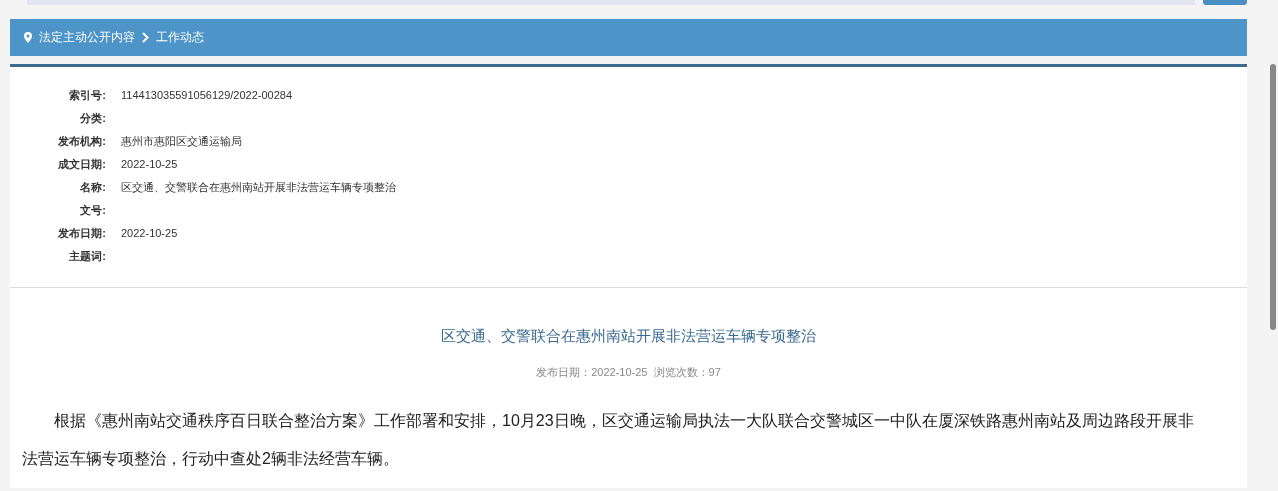  I want to click on scrollbar-thumb, so click(1273, 197).